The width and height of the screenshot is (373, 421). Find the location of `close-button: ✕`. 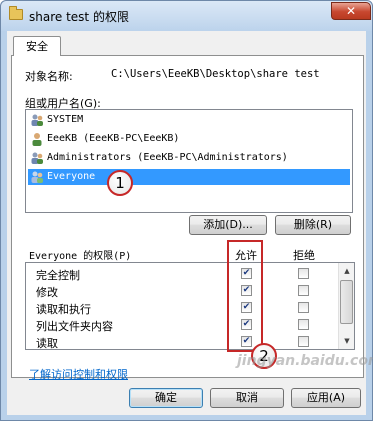

close-button: ✕ is located at coordinates (351, 11).